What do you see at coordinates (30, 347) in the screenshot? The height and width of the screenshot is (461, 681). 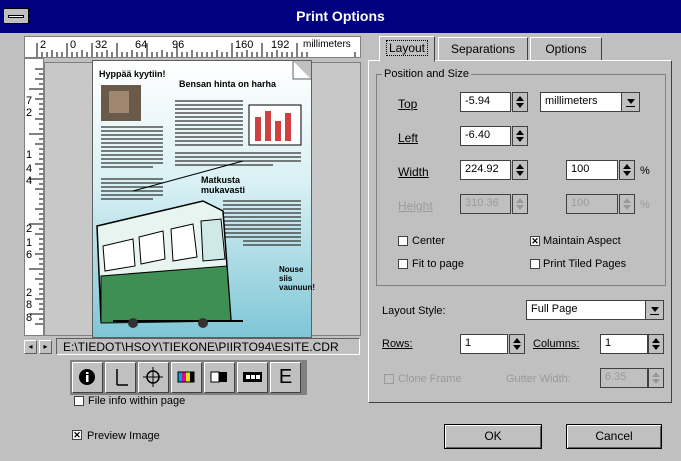 I see `scroll-left-button: ◂` at bounding box center [30, 347].